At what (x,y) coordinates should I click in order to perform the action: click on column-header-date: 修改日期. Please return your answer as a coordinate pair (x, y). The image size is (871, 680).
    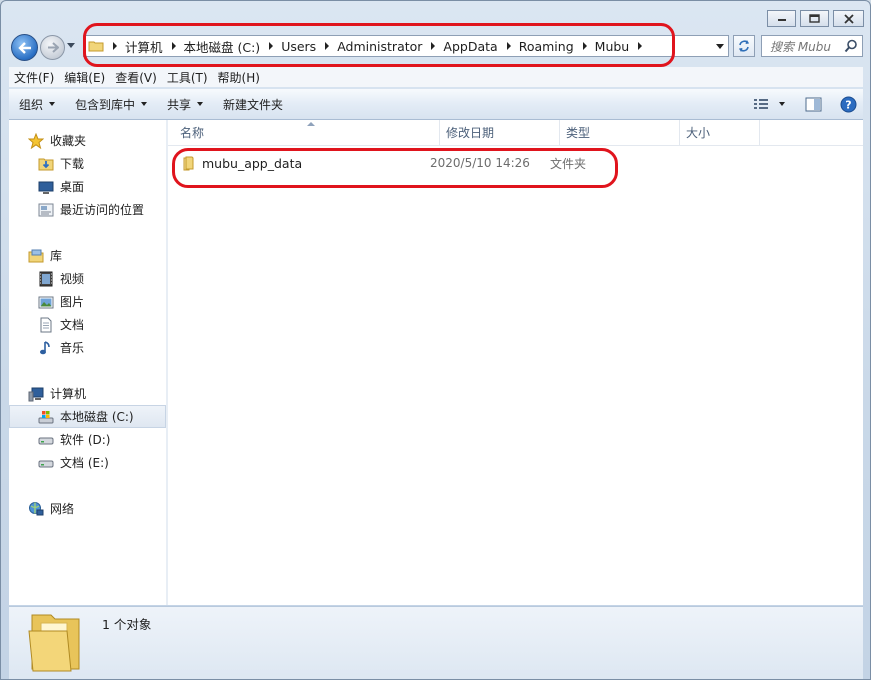
    Looking at the image, I should click on (500, 132).